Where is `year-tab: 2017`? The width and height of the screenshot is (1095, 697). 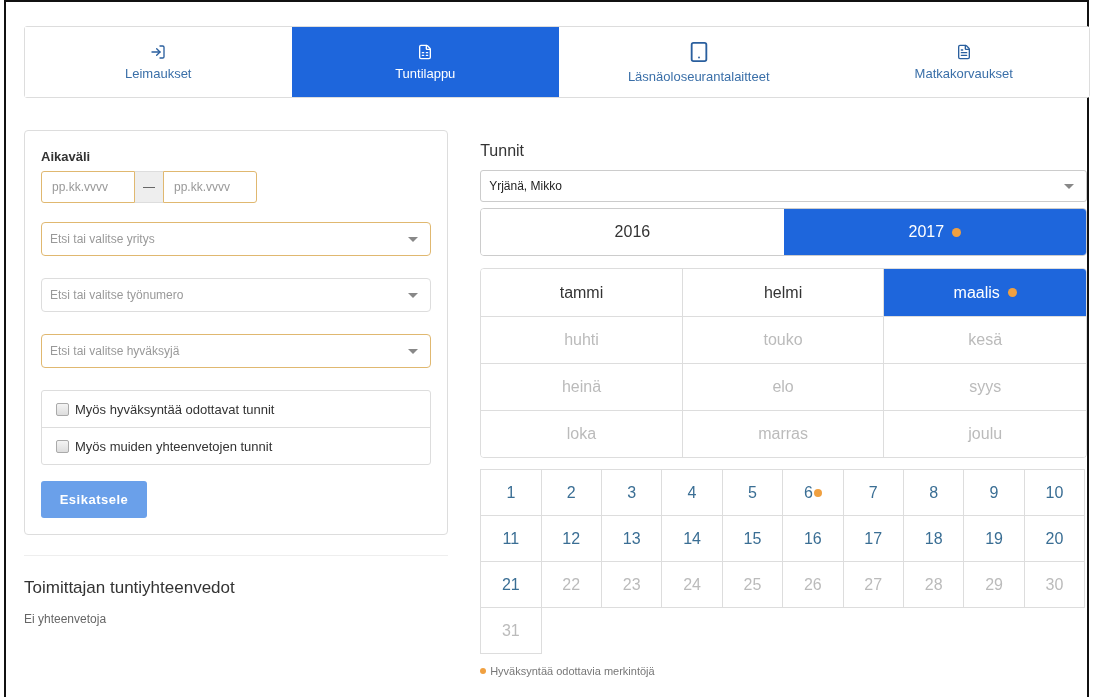 year-tab: 2017 is located at coordinates (934, 232).